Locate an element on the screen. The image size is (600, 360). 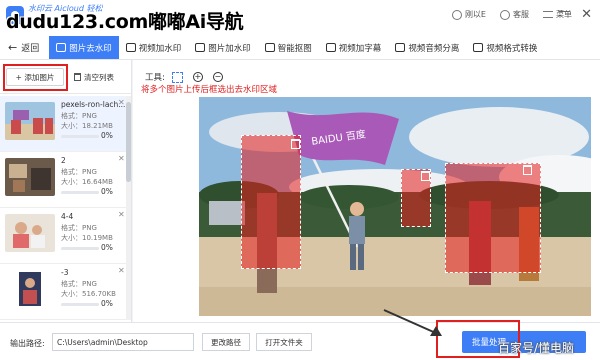
tab-video-format-convert: 视频格式转换 is located at coordinates (505, 47).